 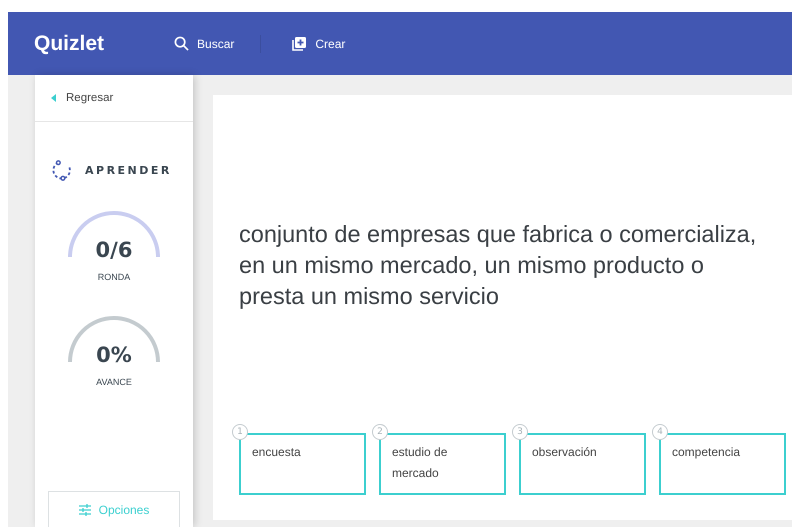 I want to click on meter-label: AVANCE, so click(x=114, y=382).